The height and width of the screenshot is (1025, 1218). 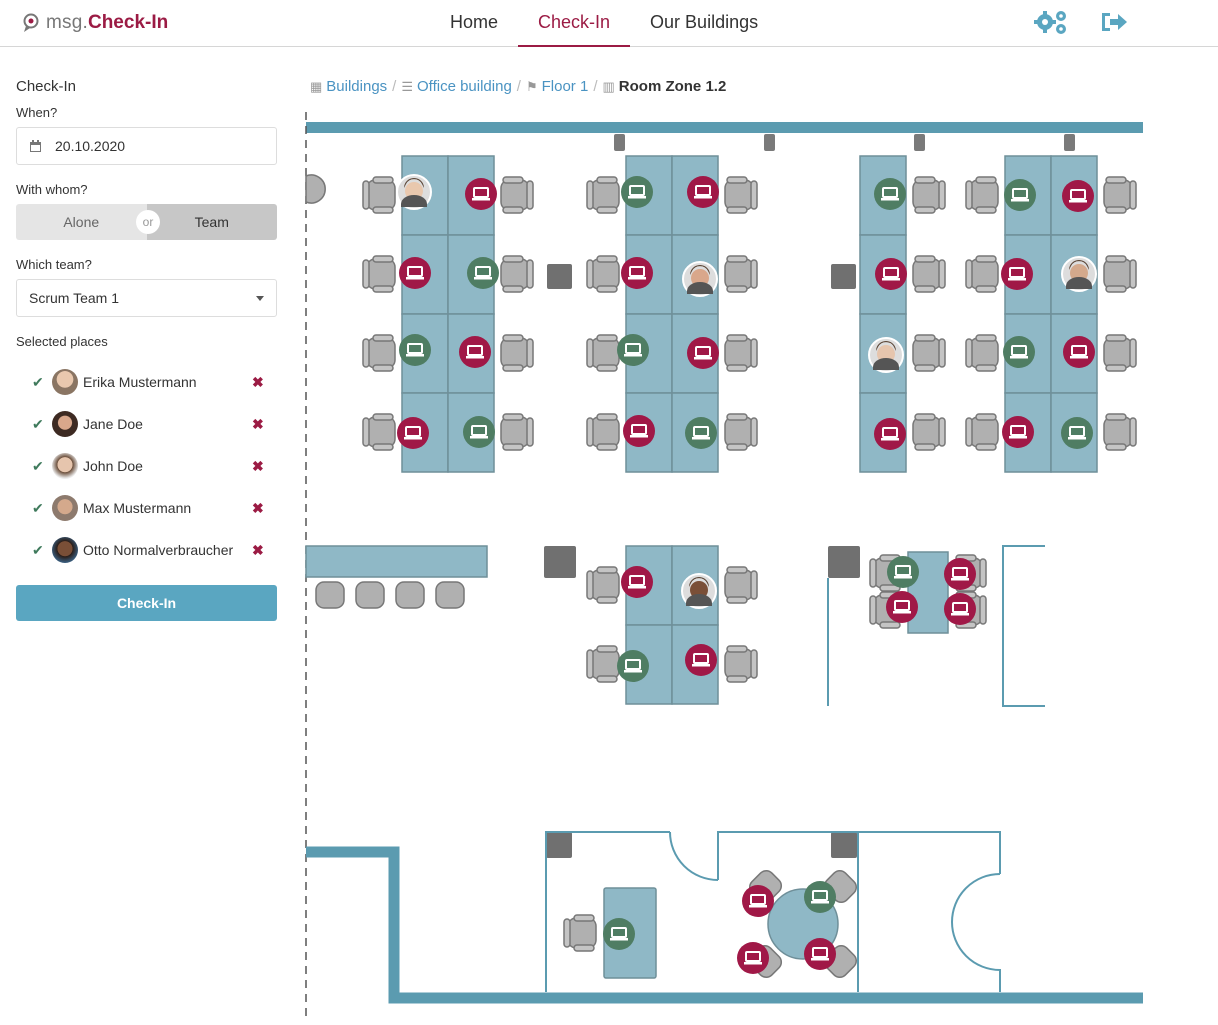 What do you see at coordinates (81, 222) in the screenshot?
I see `toggle-alone: Alone` at bounding box center [81, 222].